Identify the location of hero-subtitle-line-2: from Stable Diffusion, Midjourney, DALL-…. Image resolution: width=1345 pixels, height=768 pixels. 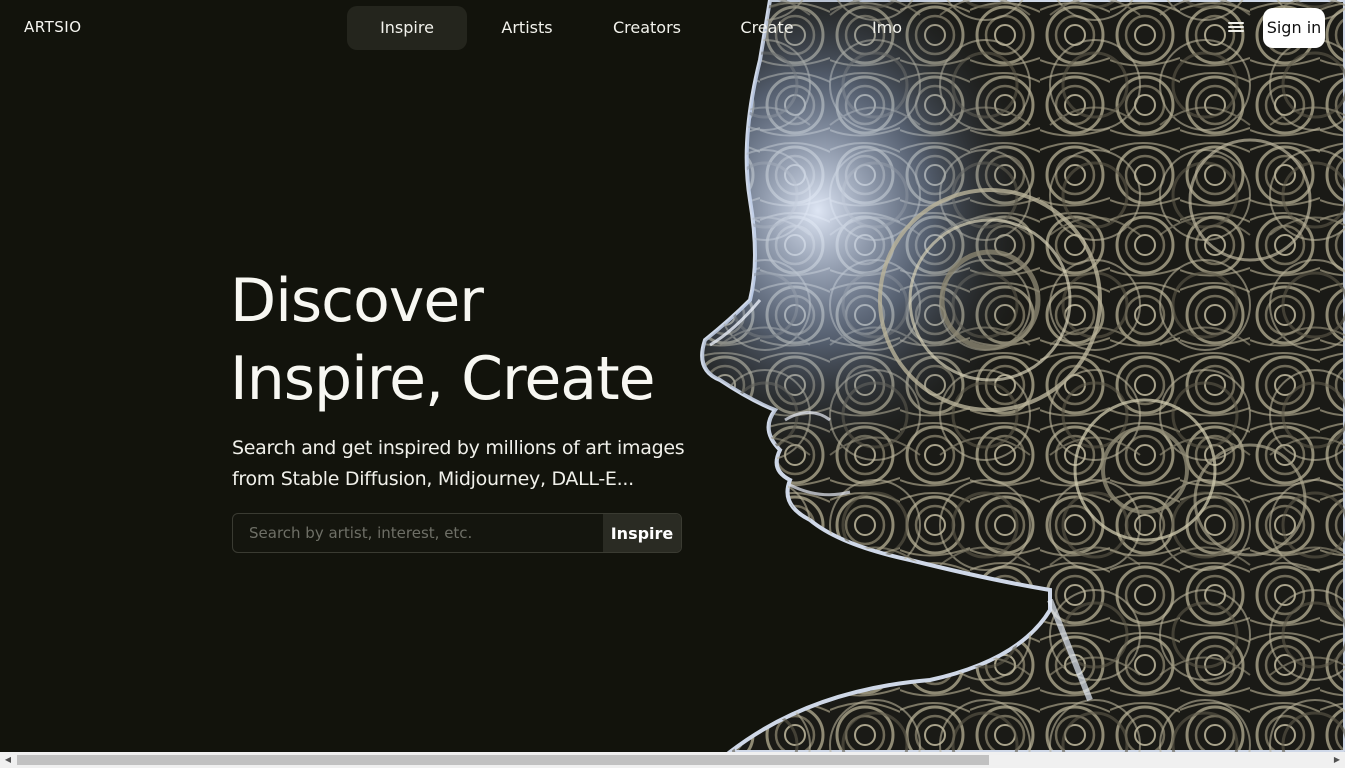
(433, 479).